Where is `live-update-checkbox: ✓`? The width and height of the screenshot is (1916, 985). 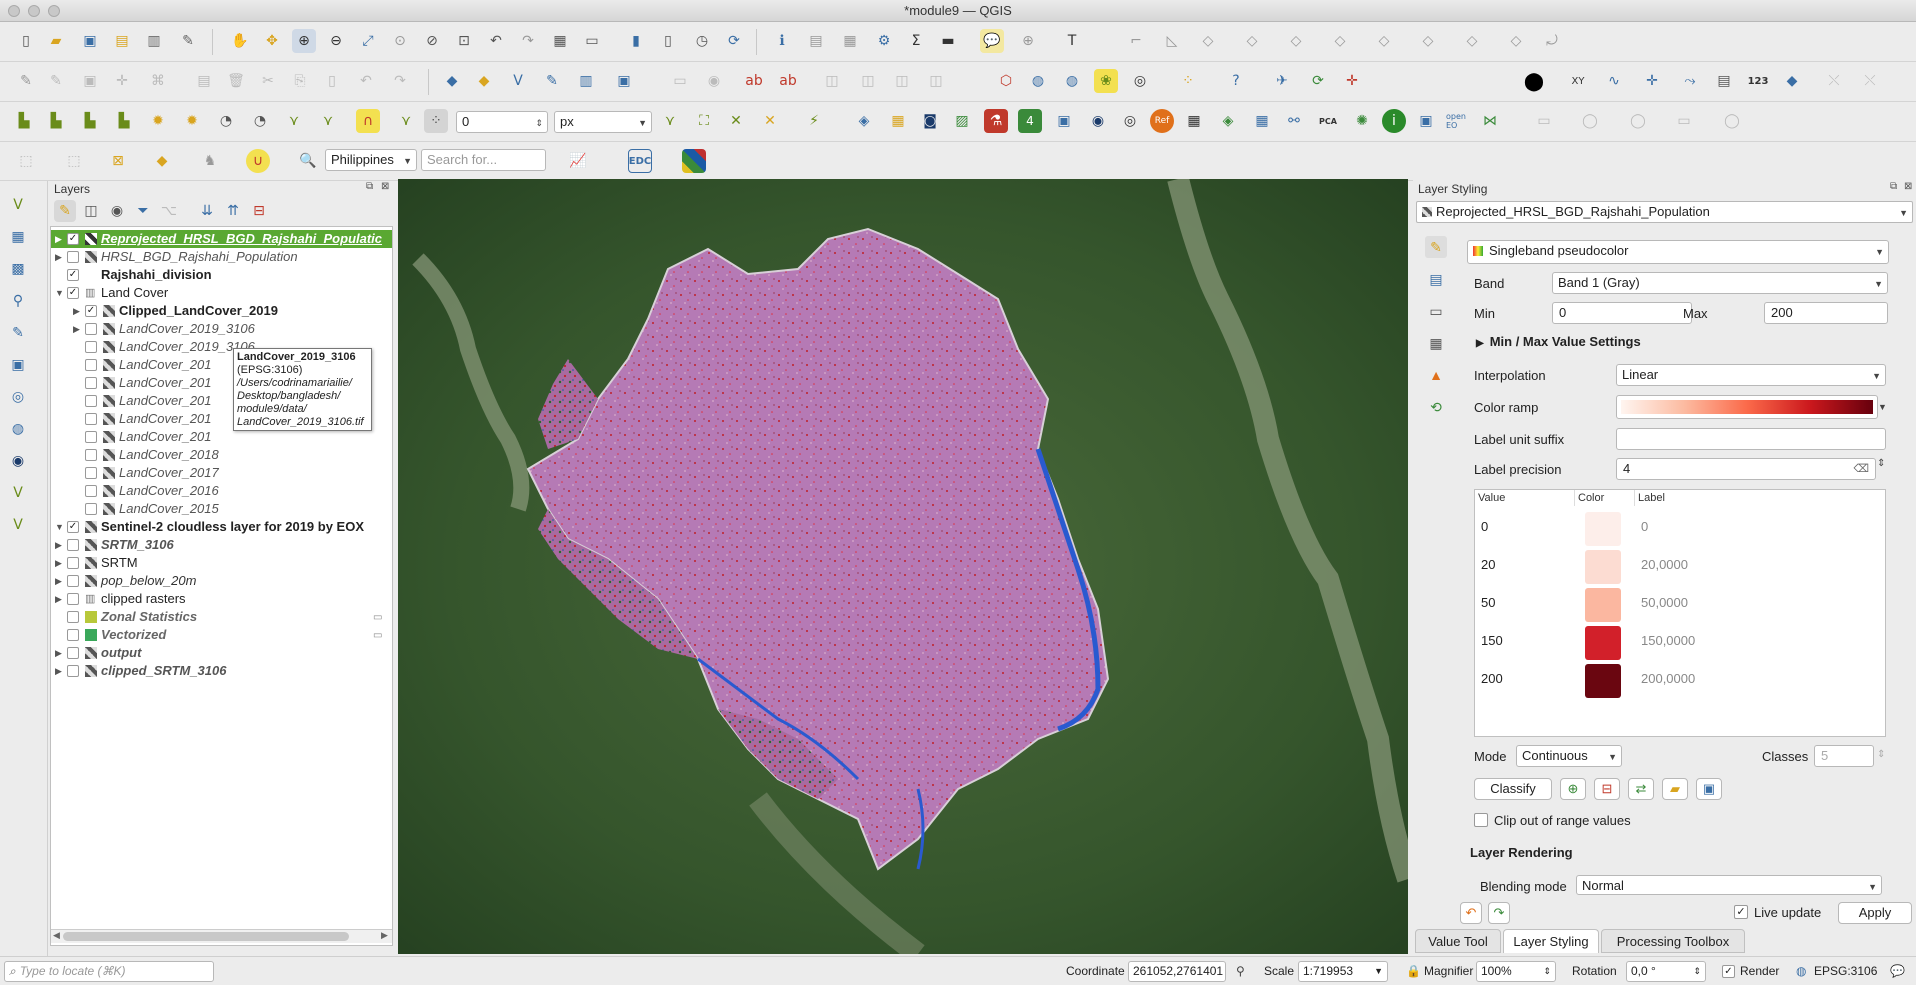 live-update-checkbox: ✓ is located at coordinates (1741, 912).